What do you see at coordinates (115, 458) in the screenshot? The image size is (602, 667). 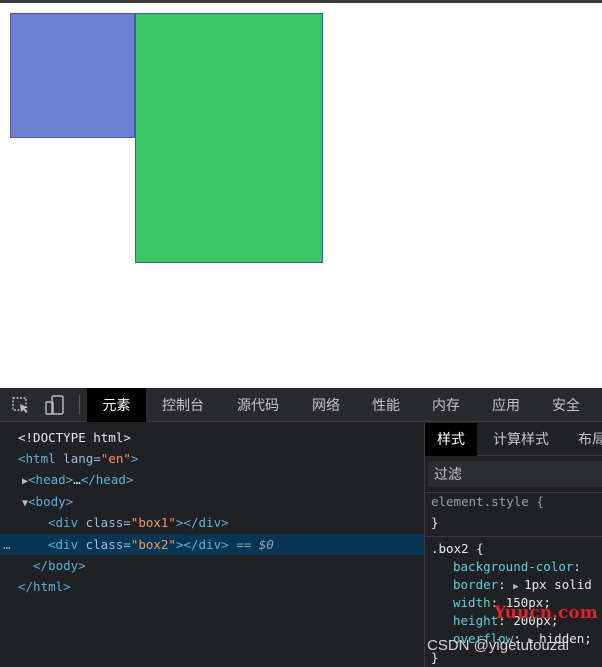 I see `html-lang-value: "en"` at bounding box center [115, 458].